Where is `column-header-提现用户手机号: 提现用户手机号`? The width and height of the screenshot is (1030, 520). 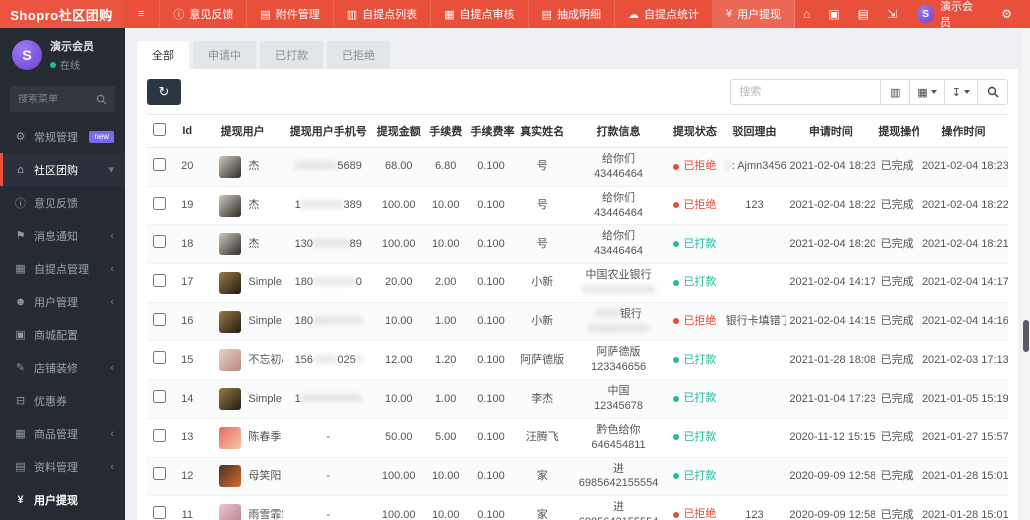 column-header-提现用户手机号: 提现用户手机号 is located at coordinates (328, 131).